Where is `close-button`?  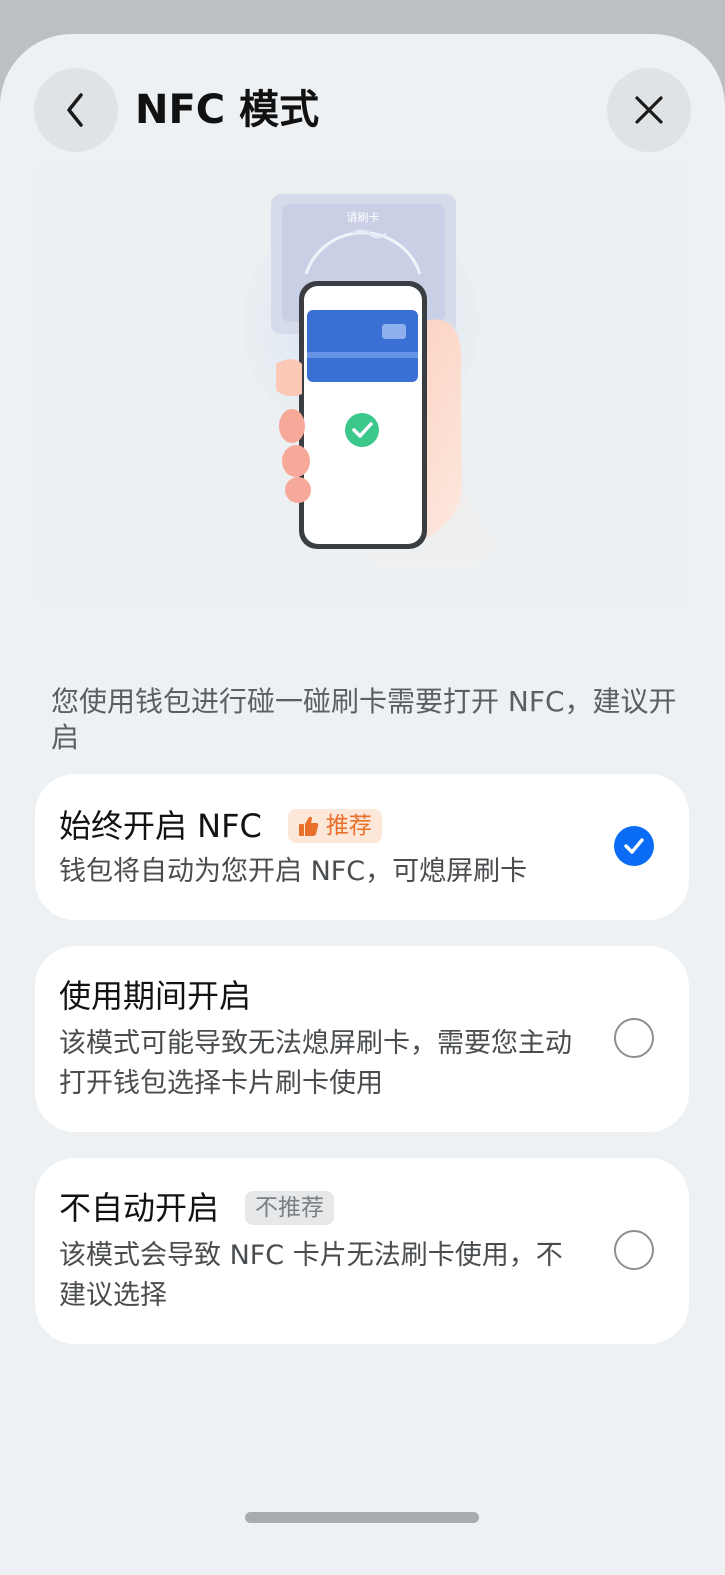
close-button is located at coordinates (649, 110).